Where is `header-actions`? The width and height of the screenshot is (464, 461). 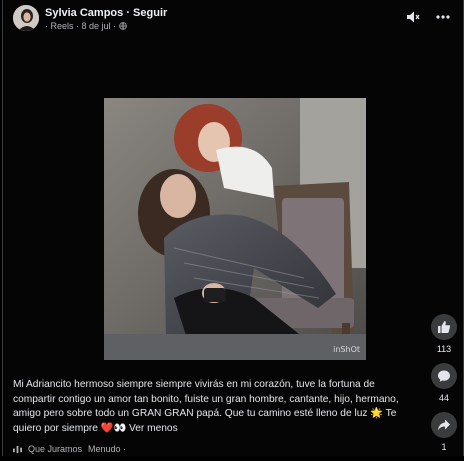 header-actions is located at coordinates (428, 17).